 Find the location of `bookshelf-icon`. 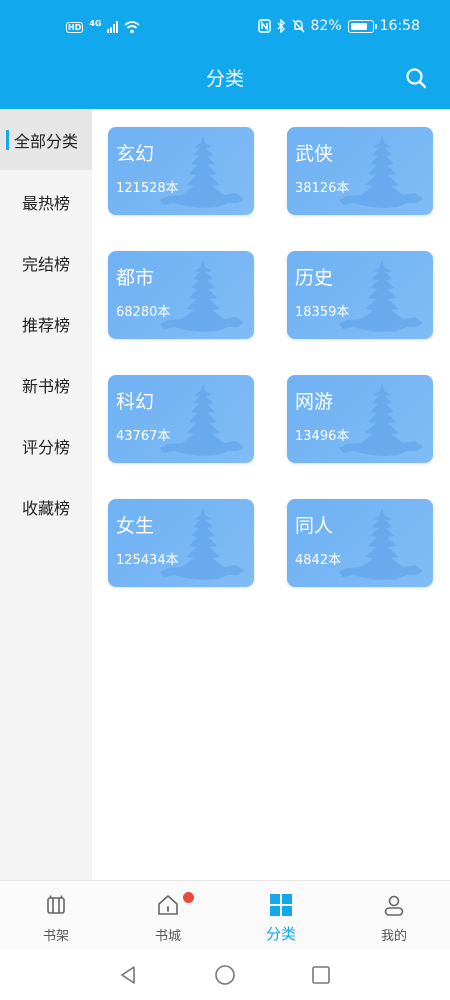

bookshelf-icon is located at coordinates (56, 904).